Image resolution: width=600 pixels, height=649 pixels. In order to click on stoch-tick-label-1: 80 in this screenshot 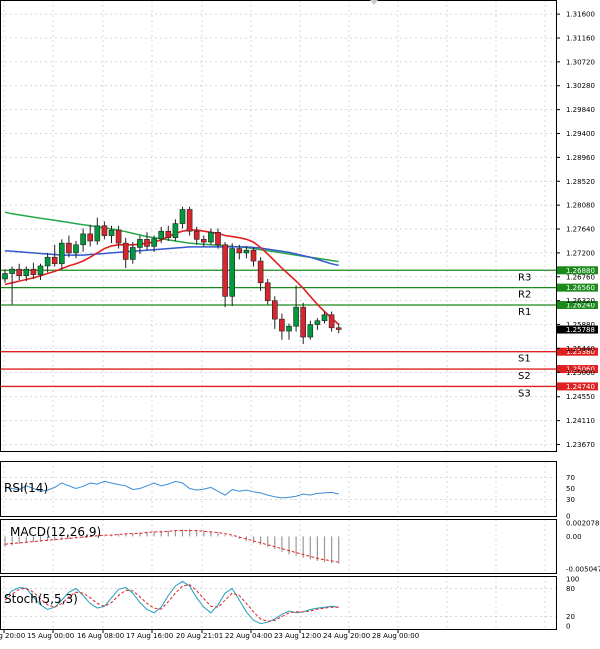, I will do `click(570, 589)`.